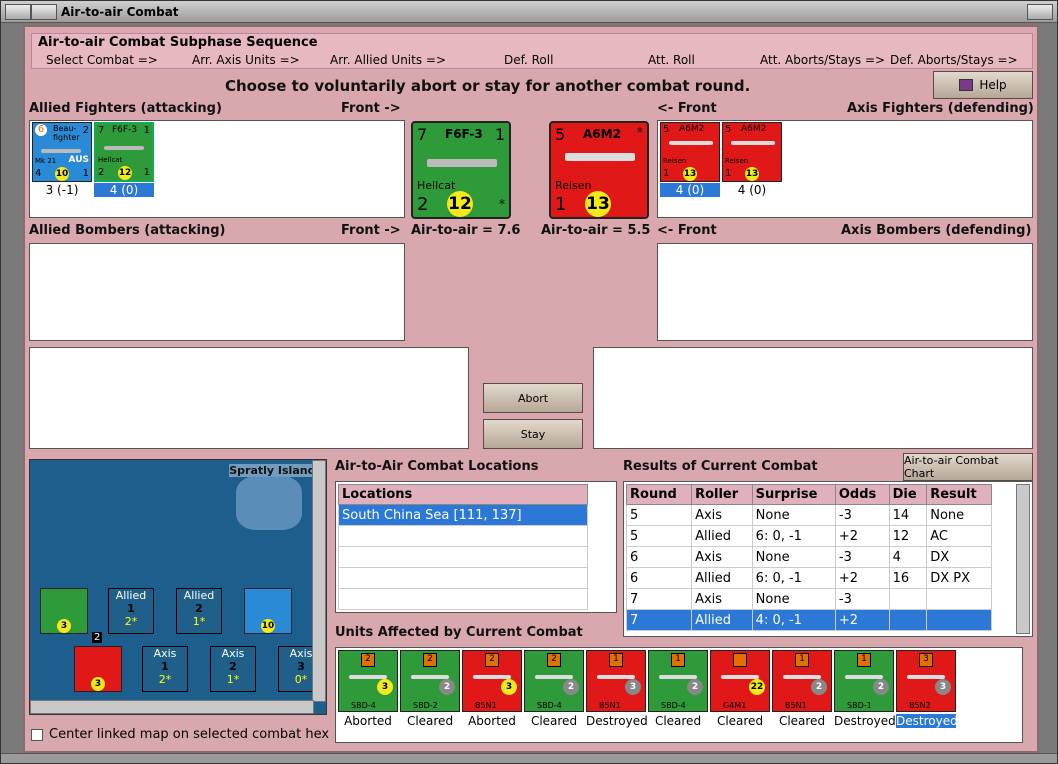  What do you see at coordinates (64, 611) in the screenshot?
I see `map-allied-stack: 3` at bounding box center [64, 611].